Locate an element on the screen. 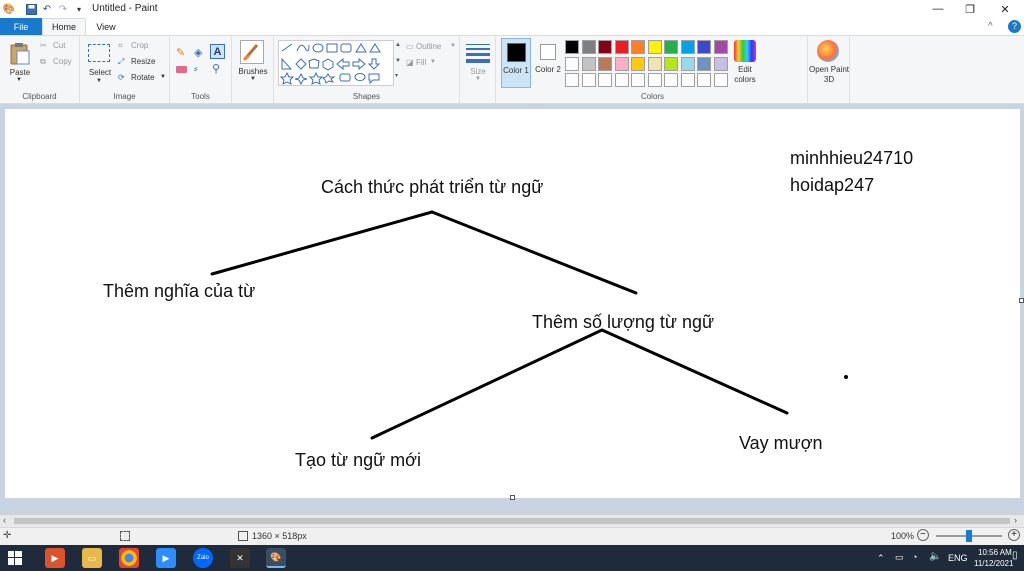  scroll-left-icon: ‹ is located at coordinates (4, 520).